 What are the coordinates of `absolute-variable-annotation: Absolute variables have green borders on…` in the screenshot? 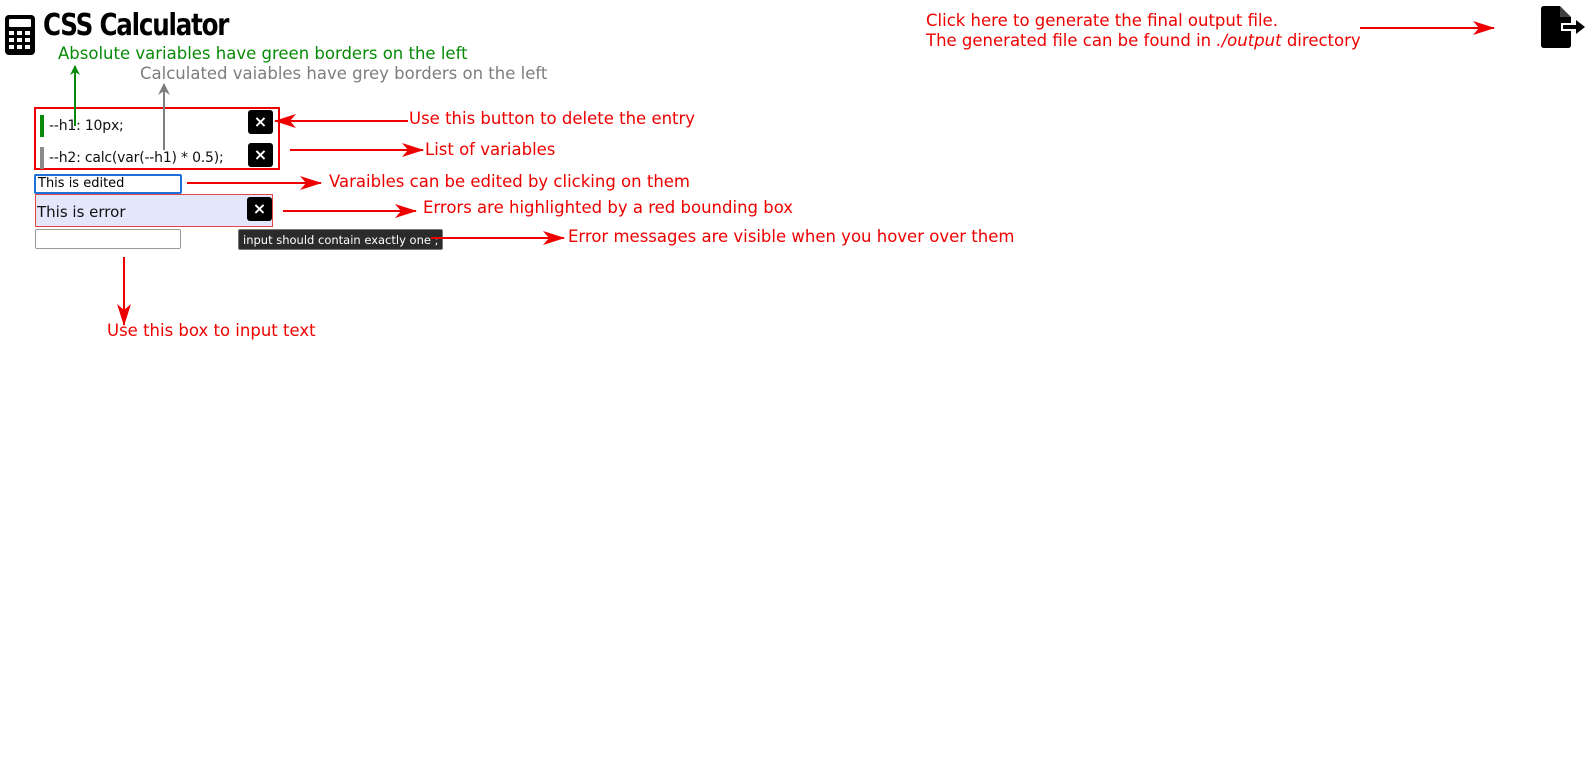 It's located at (263, 53).